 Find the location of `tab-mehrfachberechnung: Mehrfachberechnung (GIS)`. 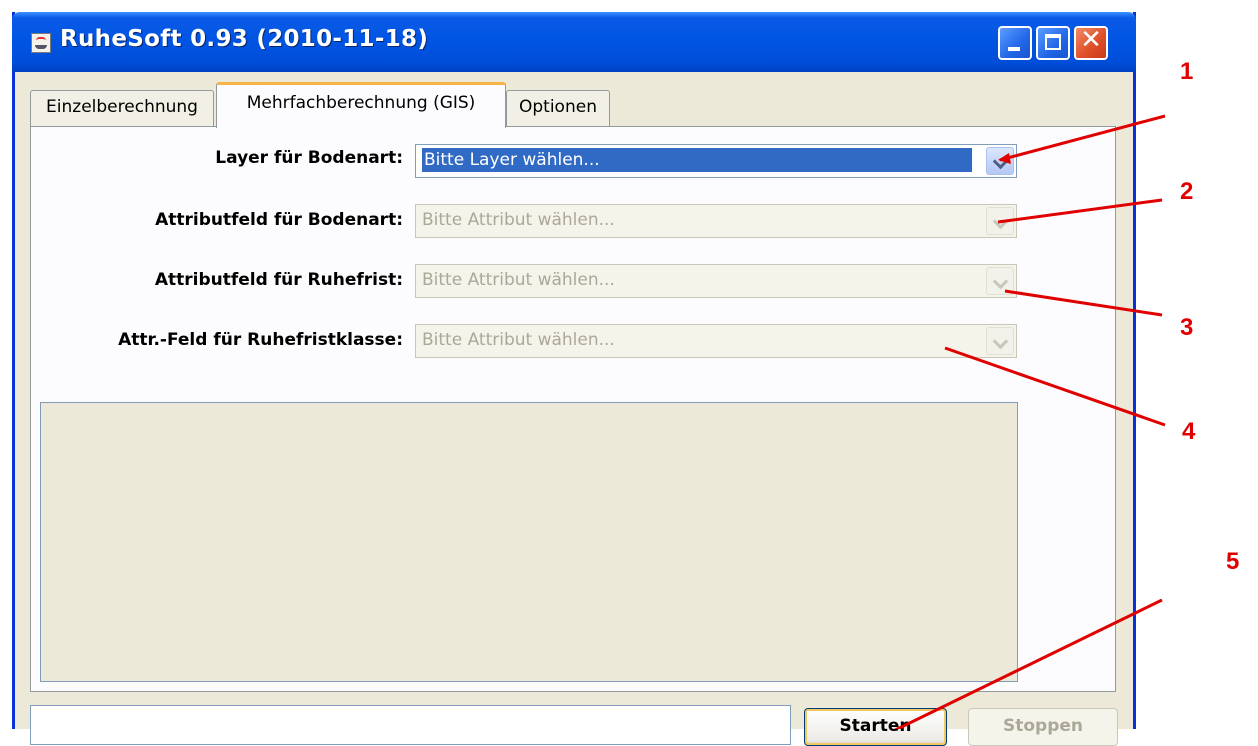

tab-mehrfachberechnung: Mehrfachberechnung (GIS) is located at coordinates (361, 105).